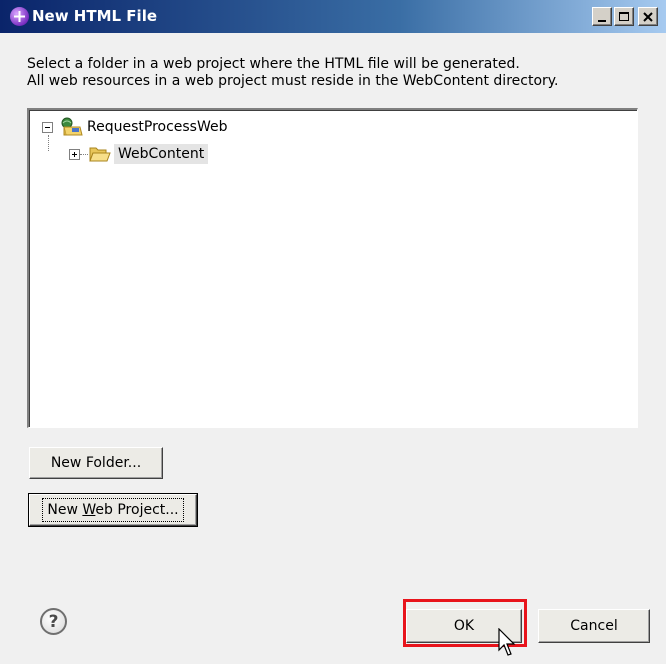  What do you see at coordinates (72, 126) in the screenshot?
I see `web-project-icon` at bounding box center [72, 126].